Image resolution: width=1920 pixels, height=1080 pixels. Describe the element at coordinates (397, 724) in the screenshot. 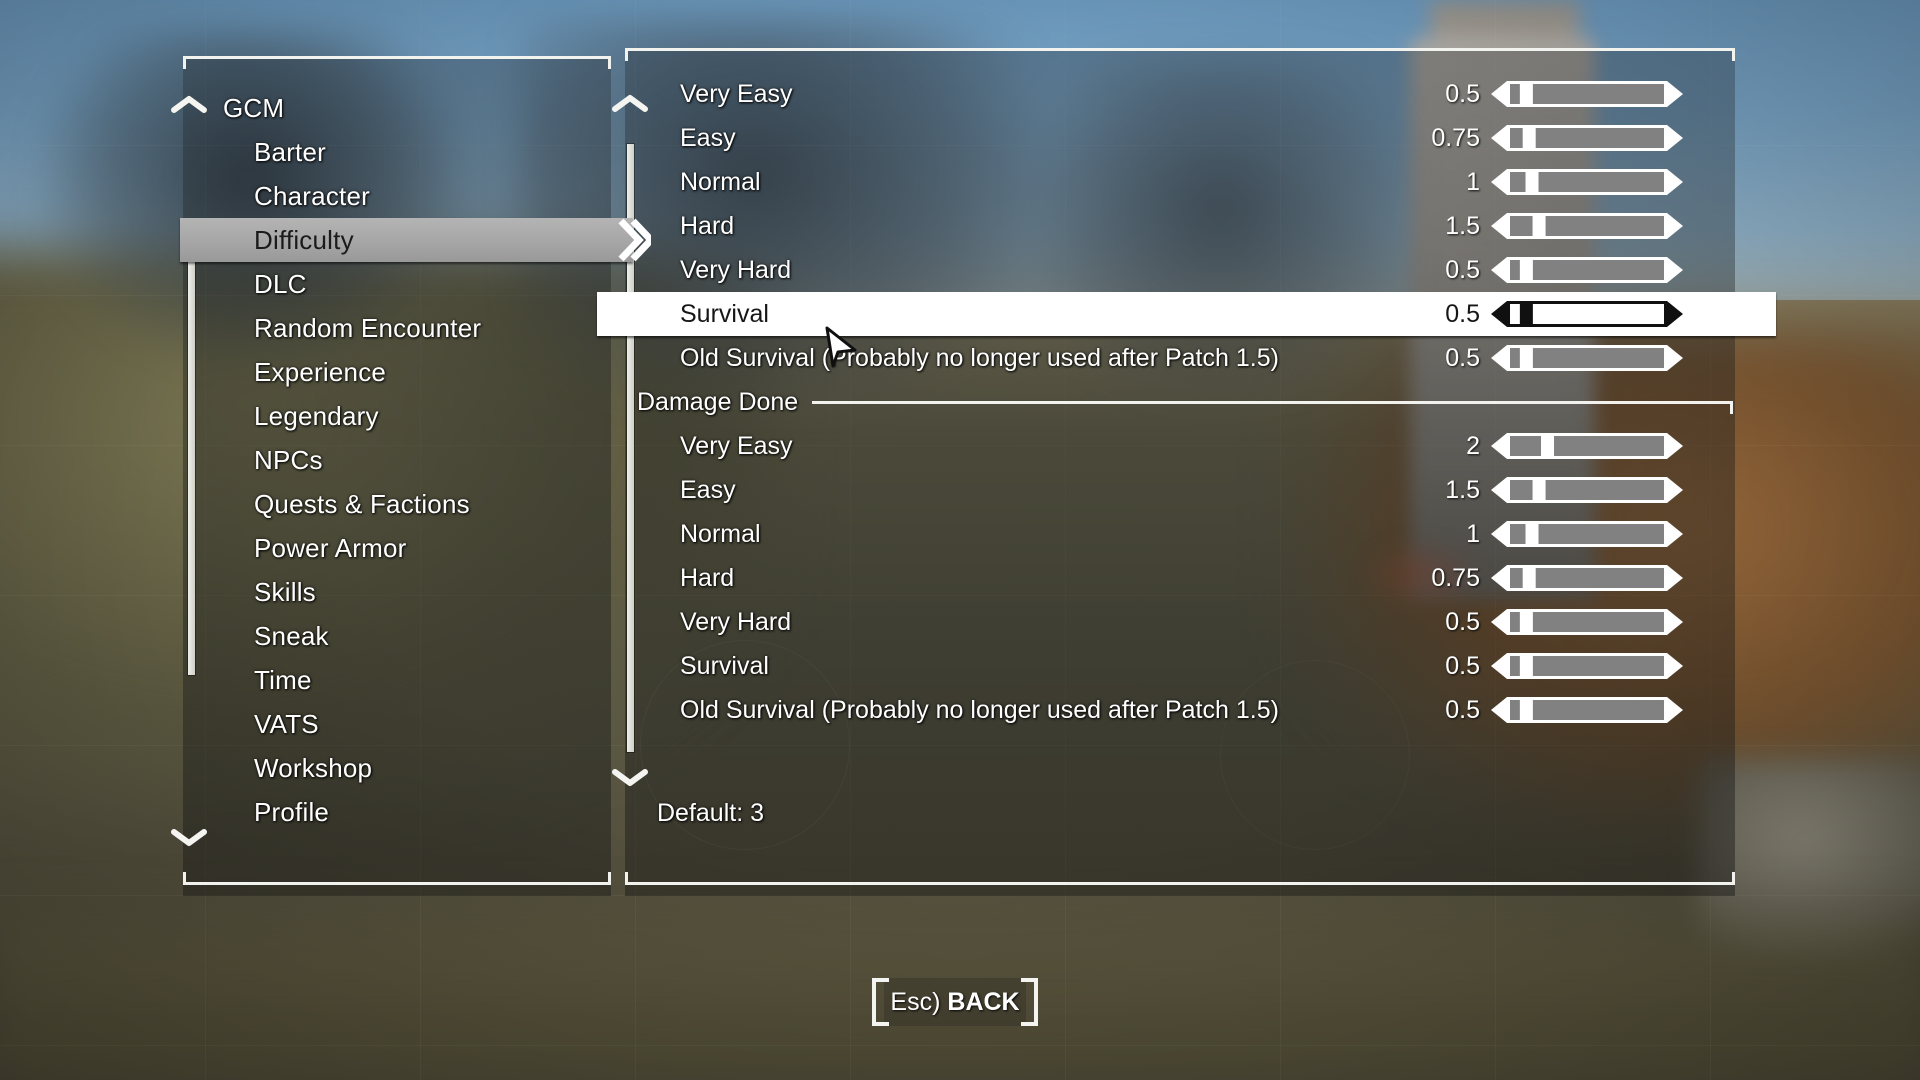

I see `sidebar-item-vats: VATS` at that location.